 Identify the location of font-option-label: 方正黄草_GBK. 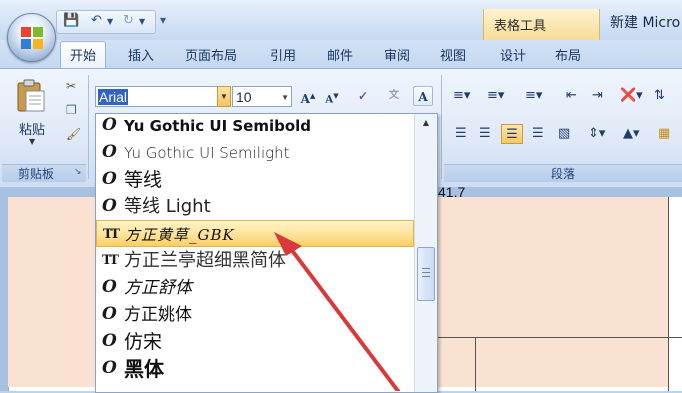
(180, 235).